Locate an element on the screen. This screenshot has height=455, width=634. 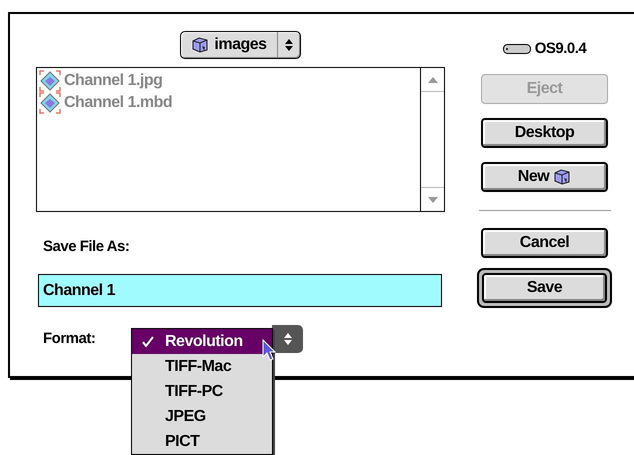
volume-name: OS9.0.4 is located at coordinates (560, 48).